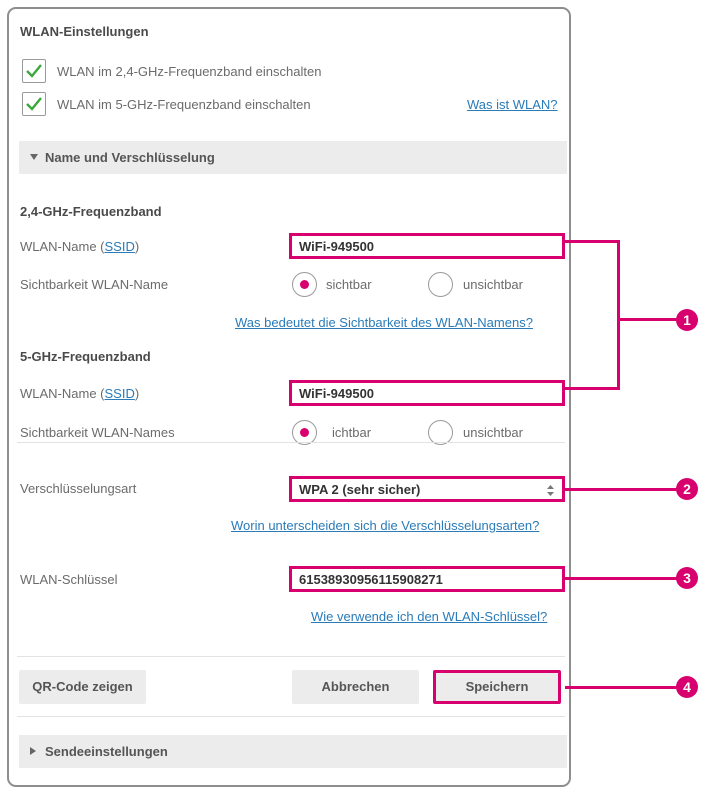 This screenshot has height=792, width=706. I want to click on band5-checkbox, so click(34, 104).